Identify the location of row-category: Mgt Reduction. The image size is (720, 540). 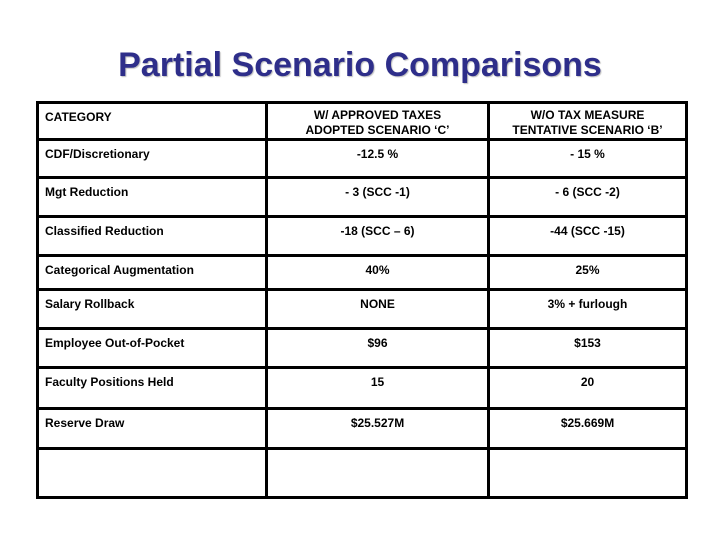
(152, 197).